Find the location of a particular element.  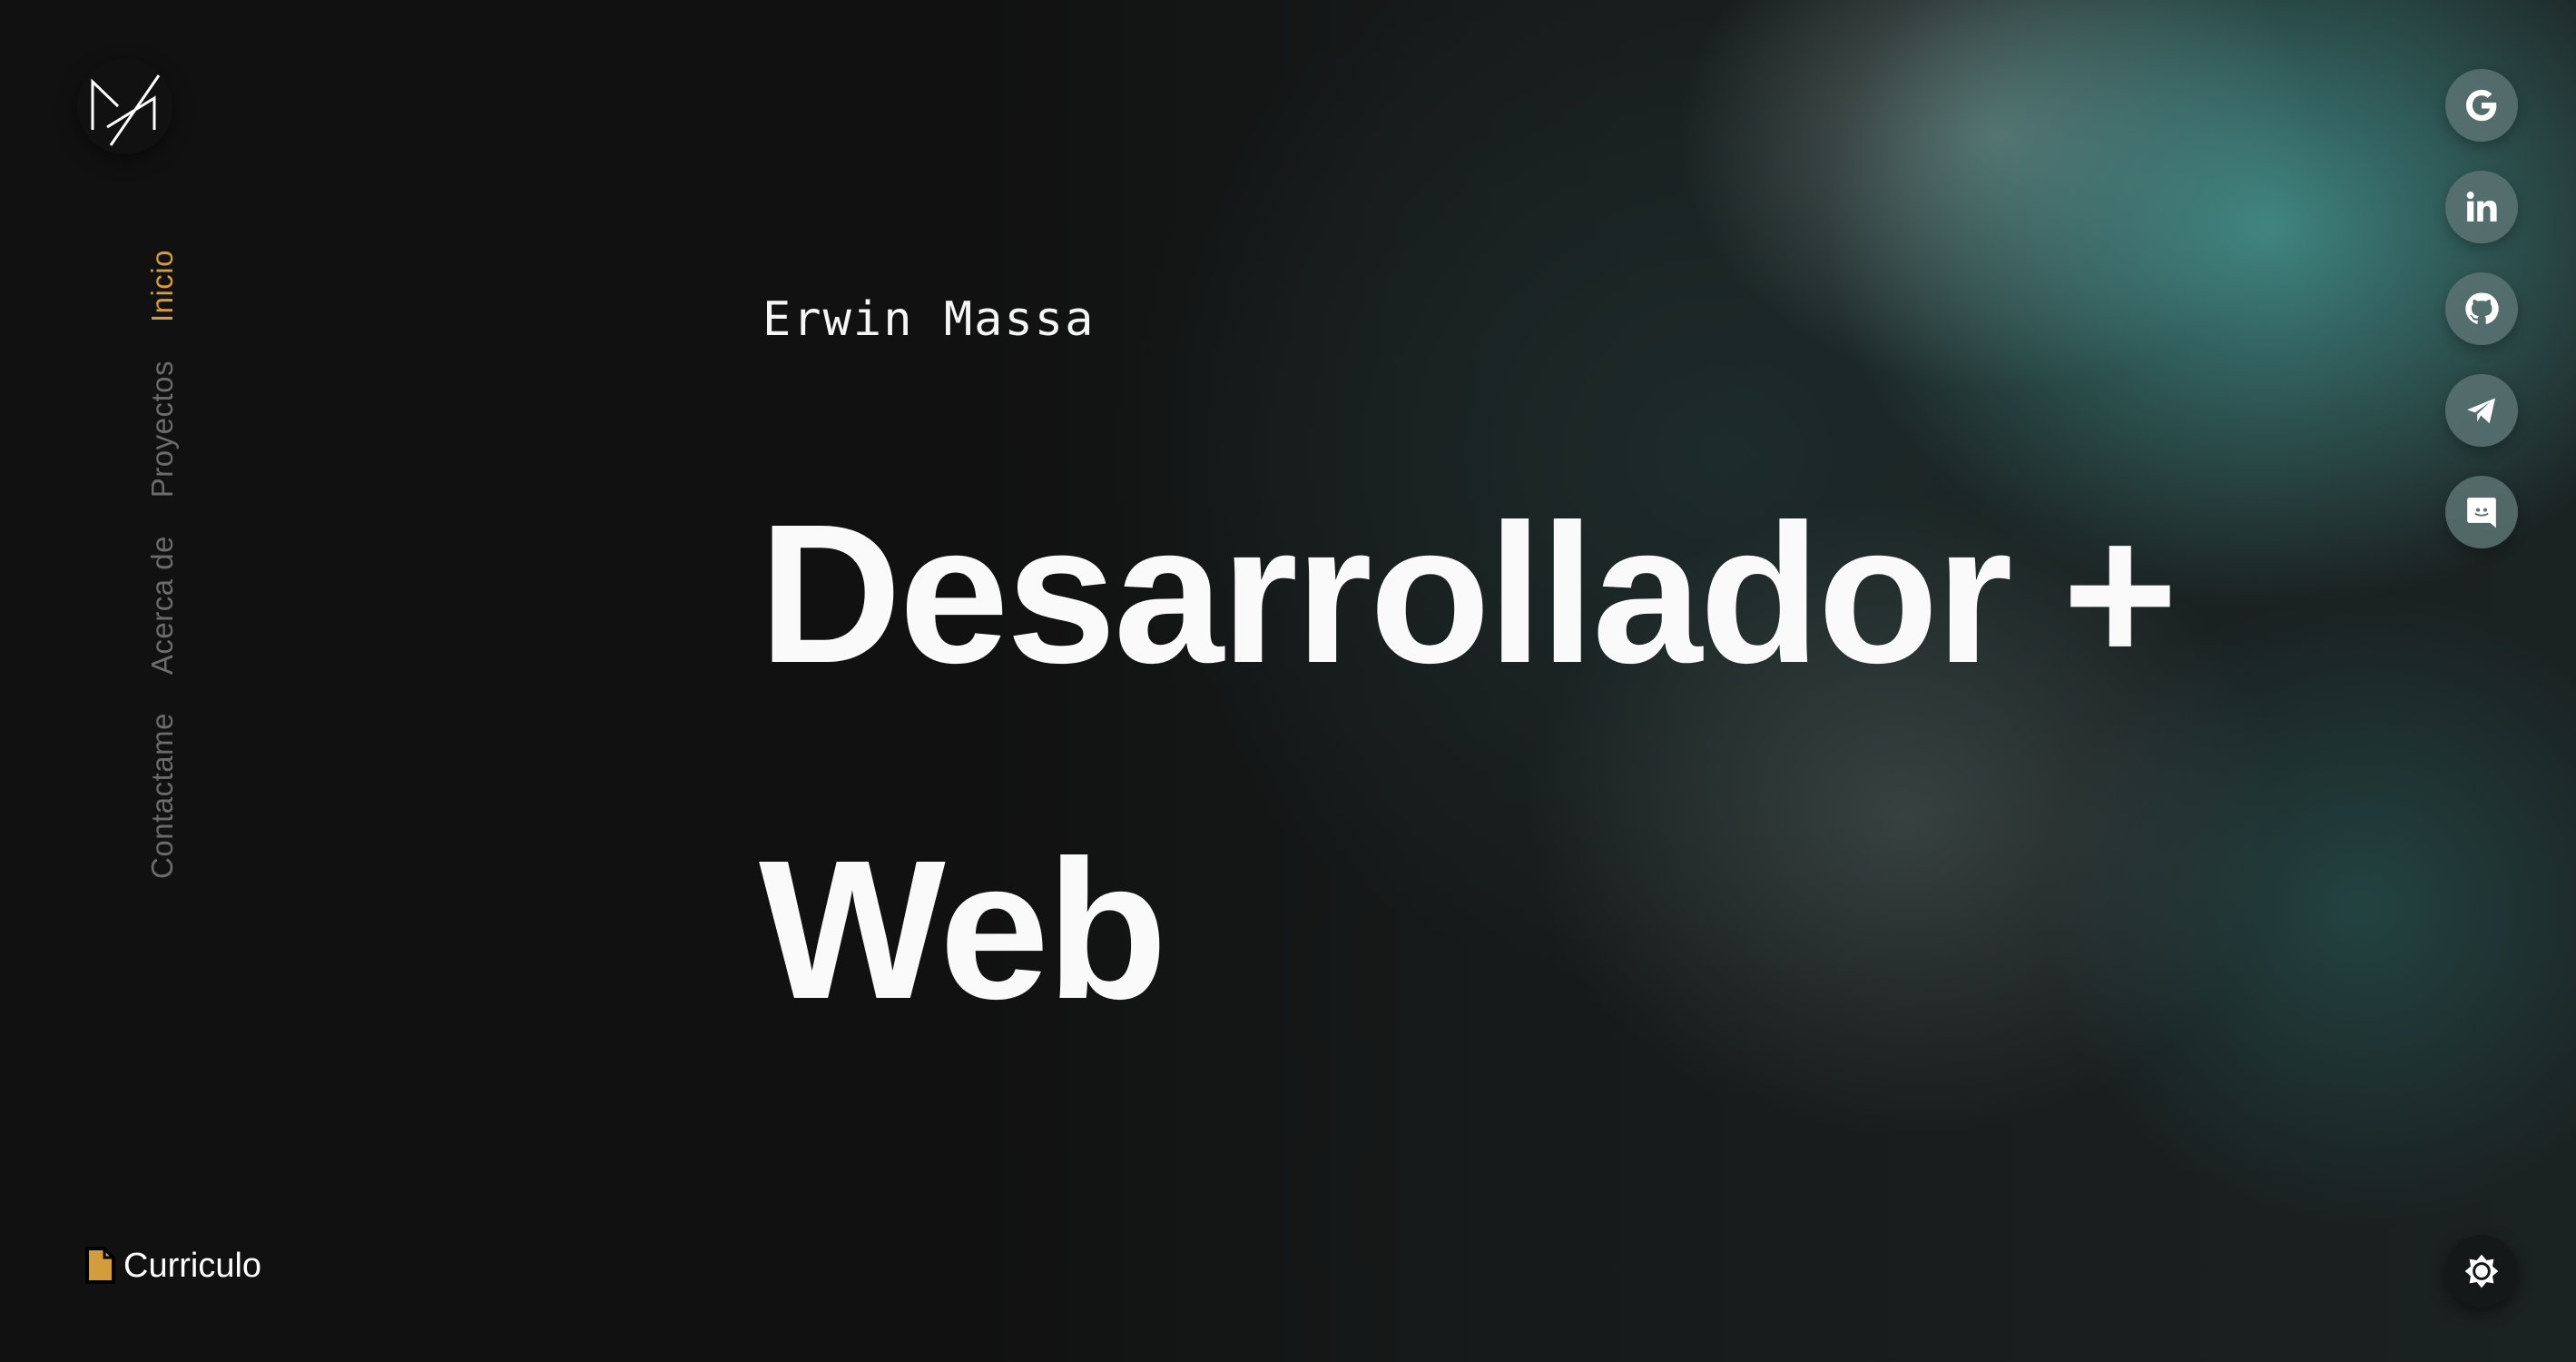

logo is located at coordinates (124, 106).